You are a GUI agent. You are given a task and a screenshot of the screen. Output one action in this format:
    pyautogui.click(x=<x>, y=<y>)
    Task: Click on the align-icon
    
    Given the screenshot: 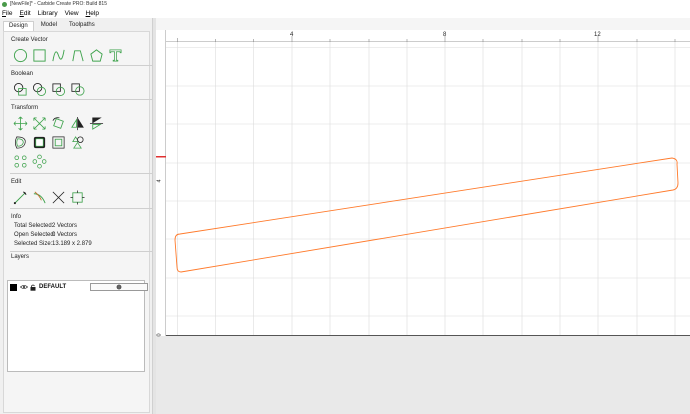 What is the action you would take?
    pyautogui.click(x=77, y=142)
    